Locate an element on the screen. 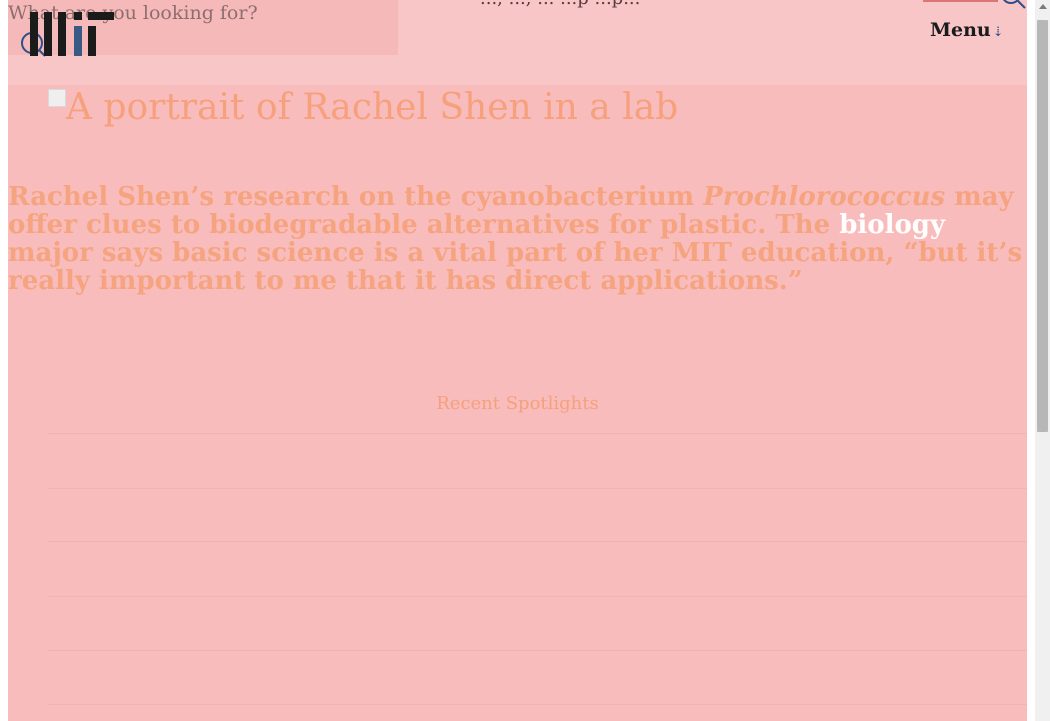 The width and height of the screenshot is (1050, 721). portrait-image: A portrait of Rachel Shen in a lab is located at coordinates (363, 112).